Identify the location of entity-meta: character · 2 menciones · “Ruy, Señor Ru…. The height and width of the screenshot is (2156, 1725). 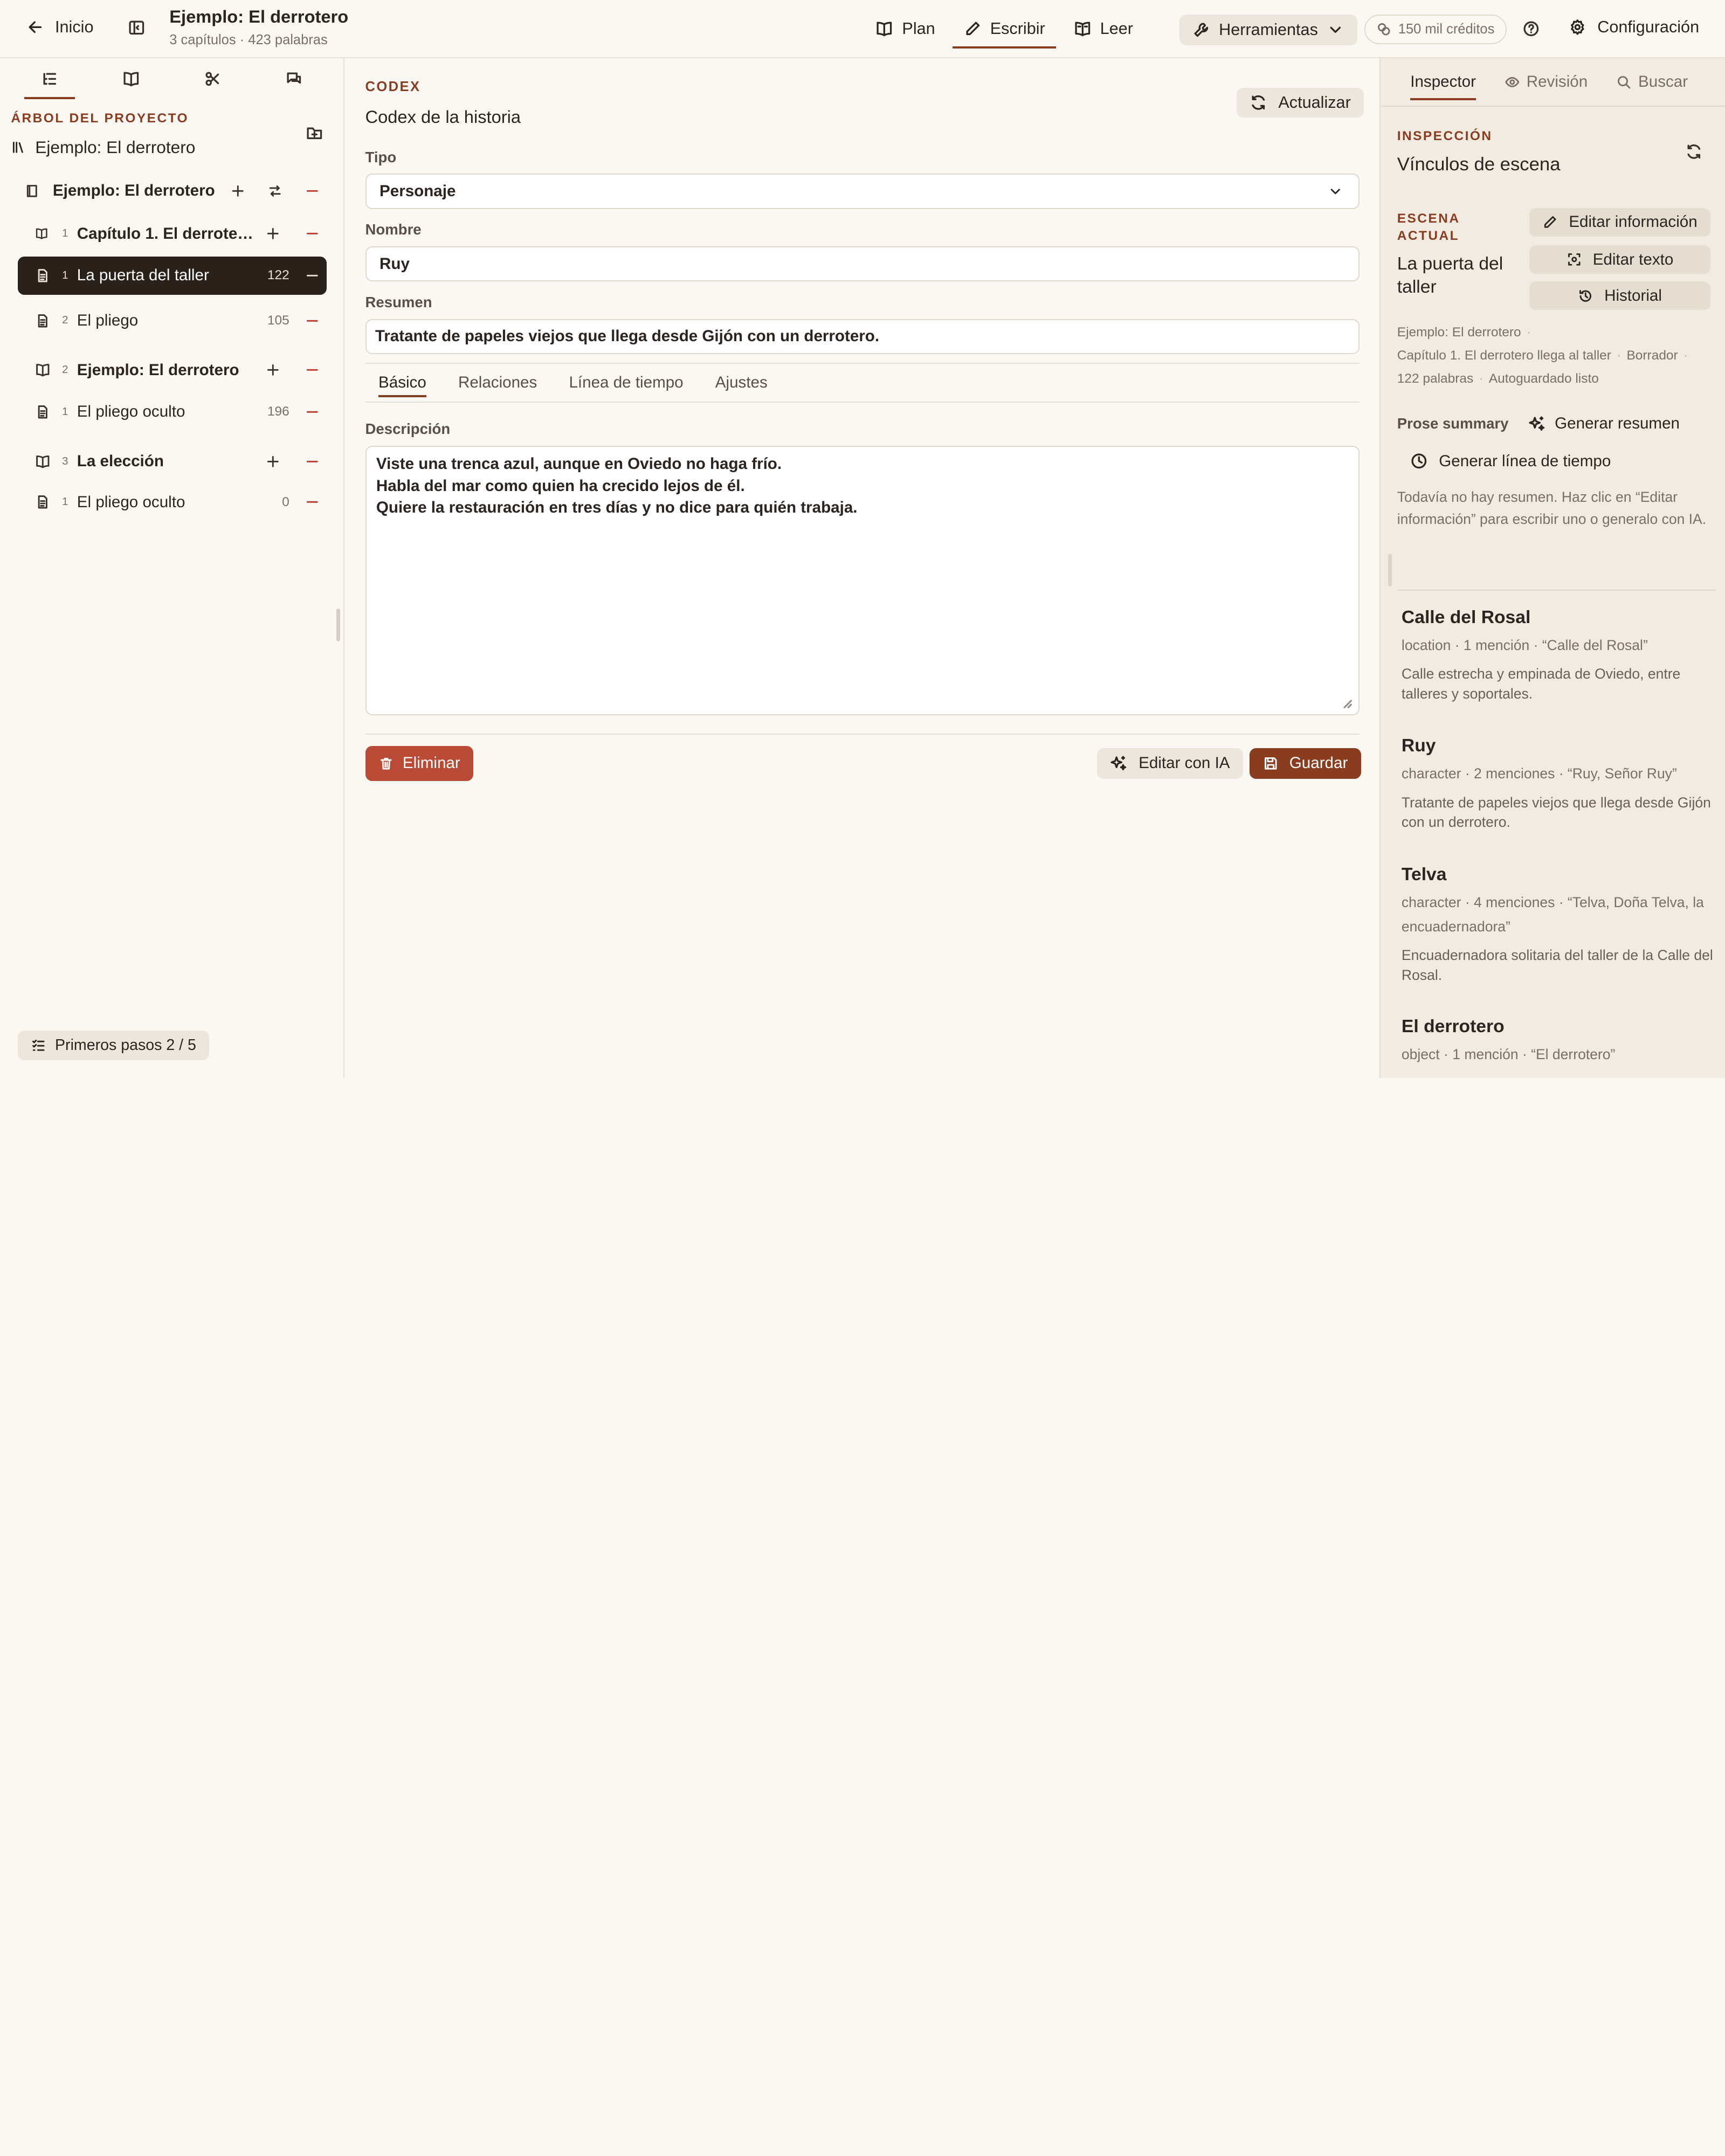
(1539, 773).